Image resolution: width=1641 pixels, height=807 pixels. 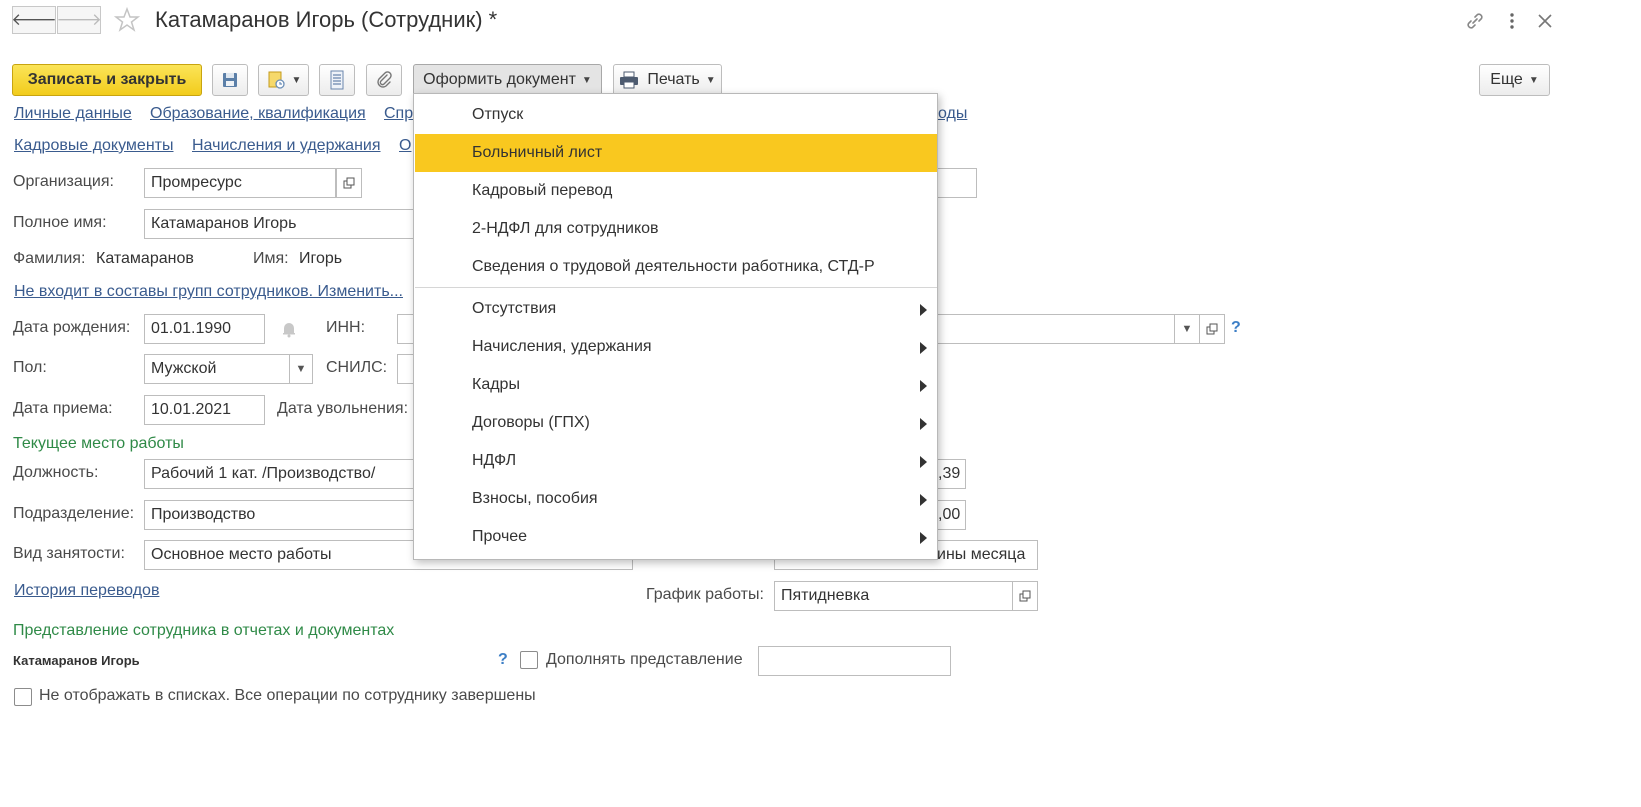 I want to click on inn-field, so click(x=405, y=329).